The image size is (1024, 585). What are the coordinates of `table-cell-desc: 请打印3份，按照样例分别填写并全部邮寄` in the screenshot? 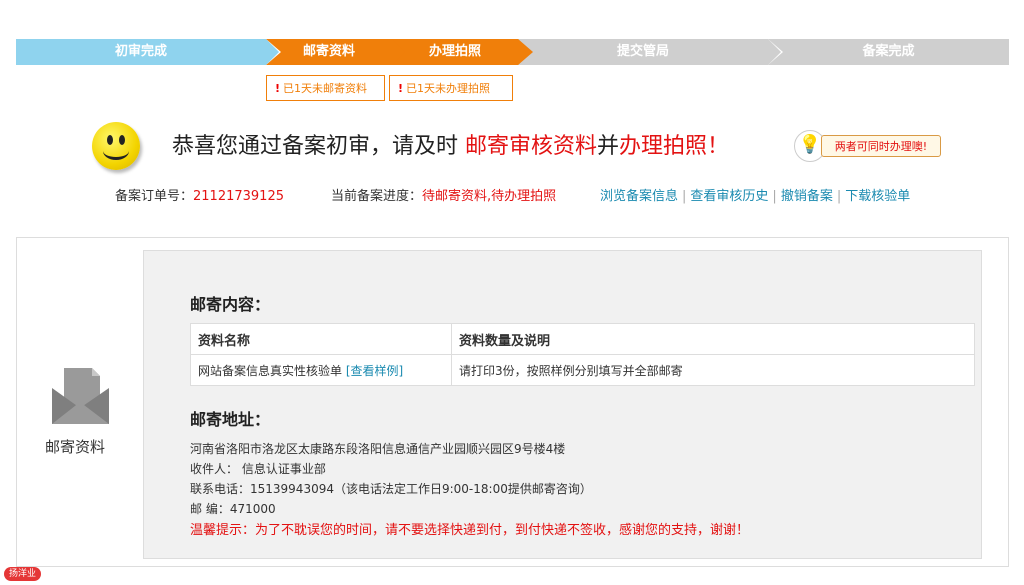 It's located at (713, 370).